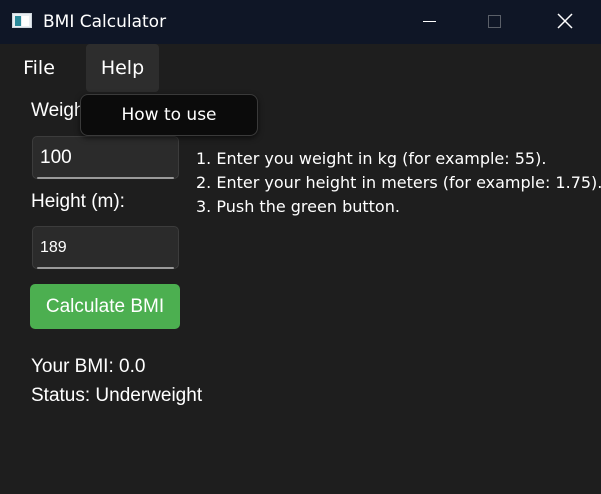 The height and width of the screenshot is (494, 601). Describe the element at coordinates (122, 68) in the screenshot. I see `menu-help: Help` at that location.